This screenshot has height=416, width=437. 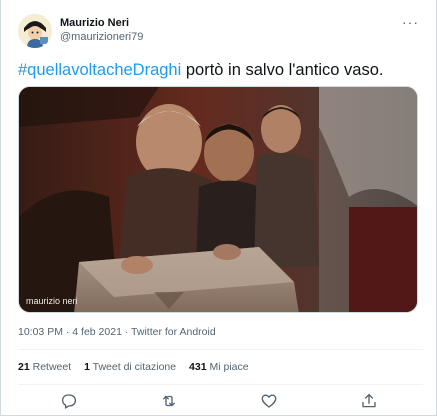 I want to click on tweet-text-body: portò in salvo l'antico vaso., so click(x=282, y=70).